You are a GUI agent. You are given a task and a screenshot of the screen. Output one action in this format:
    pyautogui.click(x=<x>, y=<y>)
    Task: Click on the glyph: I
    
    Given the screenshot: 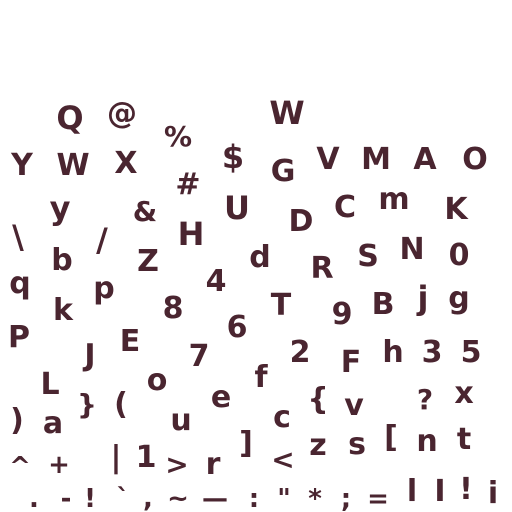 What is the action you would take?
    pyautogui.click(x=440, y=491)
    